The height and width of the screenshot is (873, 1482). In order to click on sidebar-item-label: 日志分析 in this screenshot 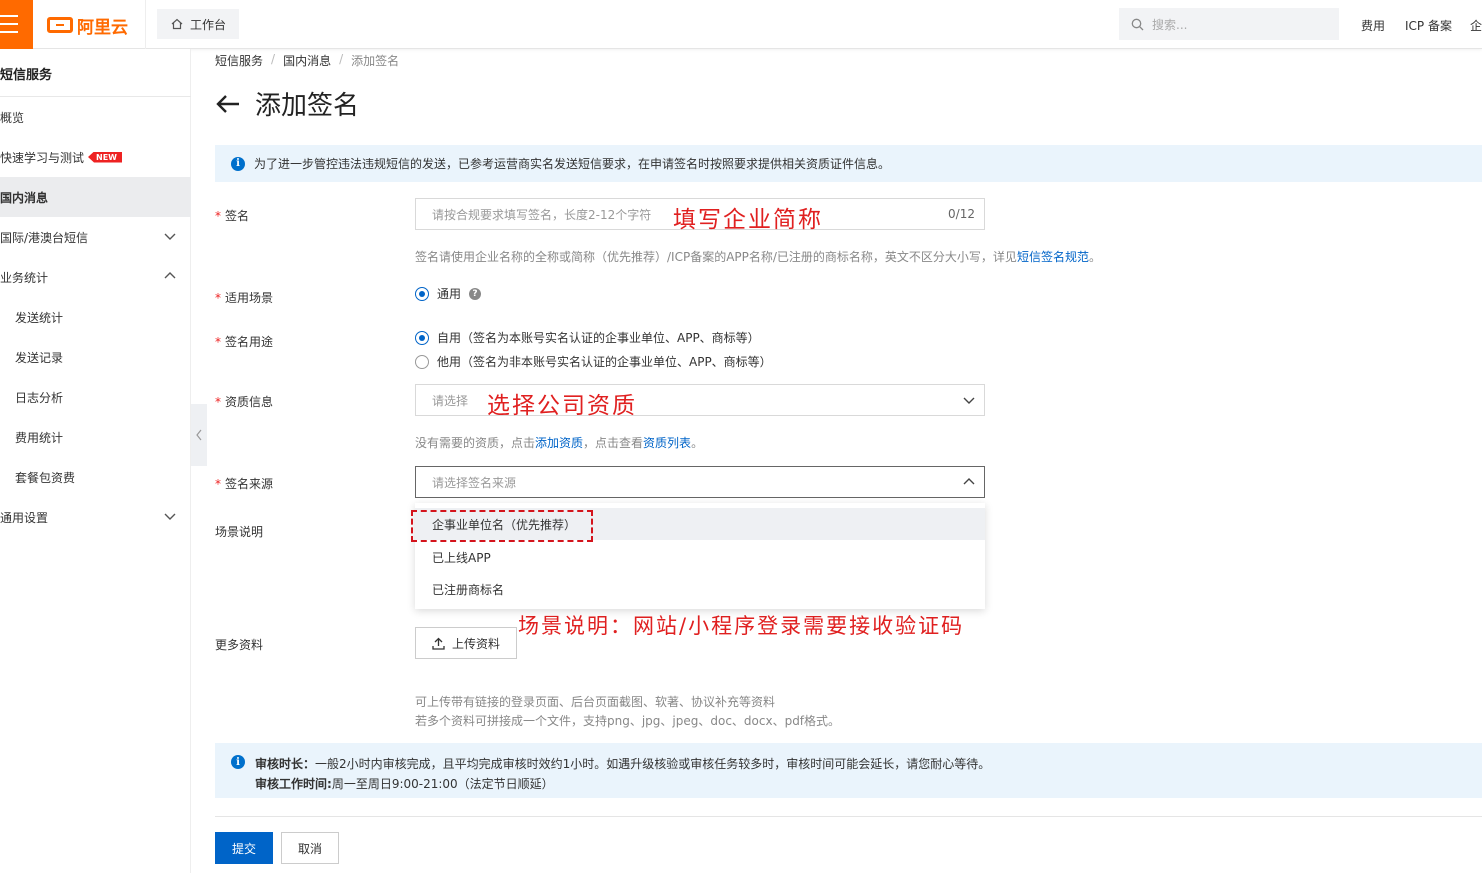, I will do `click(39, 397)`.